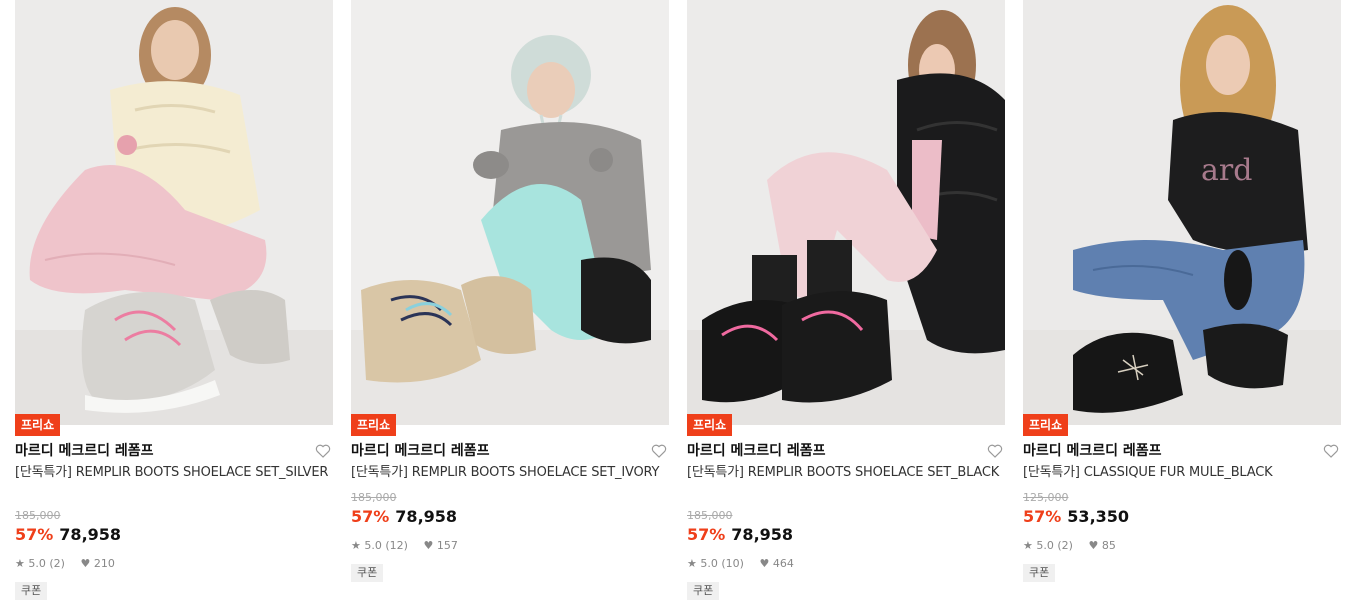 Image resolution: width=1348 pixels, height=602 pixels. I want to click on review-count: (12), so click(396, 545).